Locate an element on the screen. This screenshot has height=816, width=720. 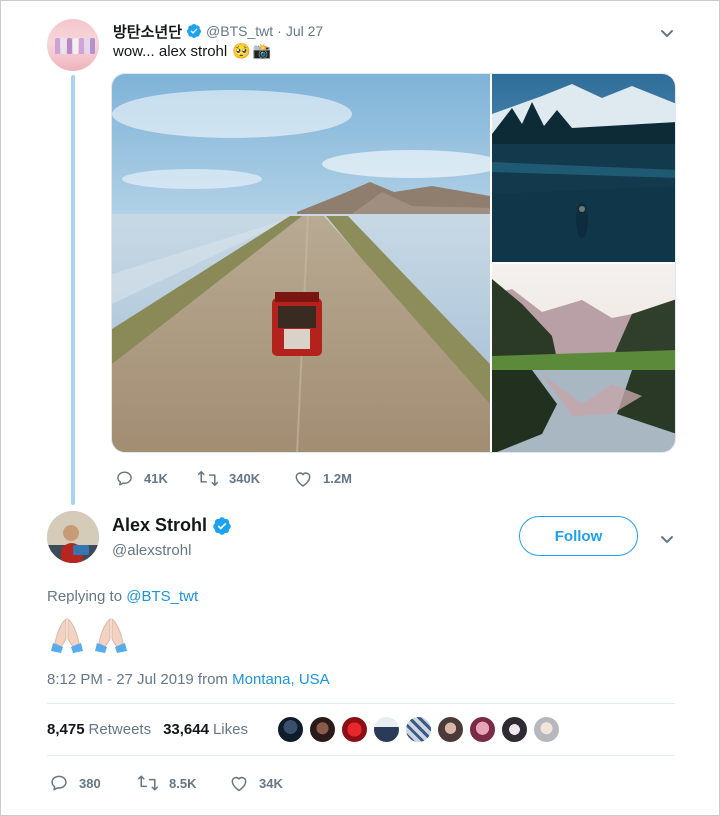
main-handle: @alexstrohl is located at coordinates (151, 550).